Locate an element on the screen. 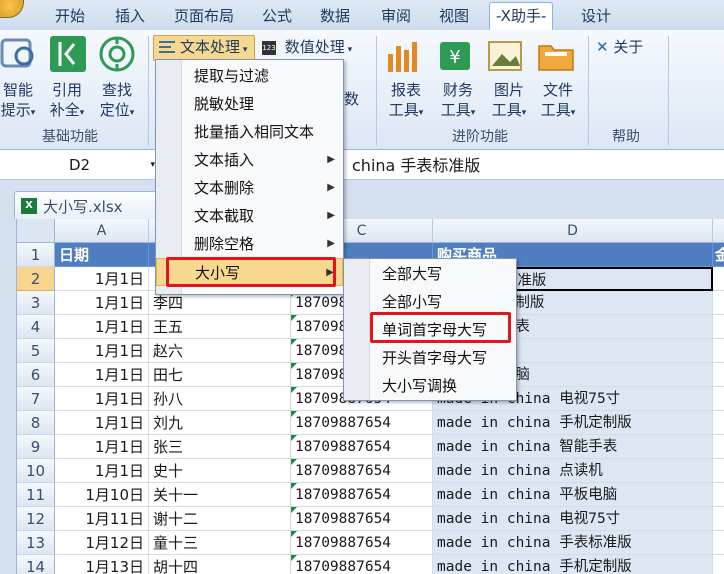  date-cell: 1月10日 is located at coordinates (102, 495).